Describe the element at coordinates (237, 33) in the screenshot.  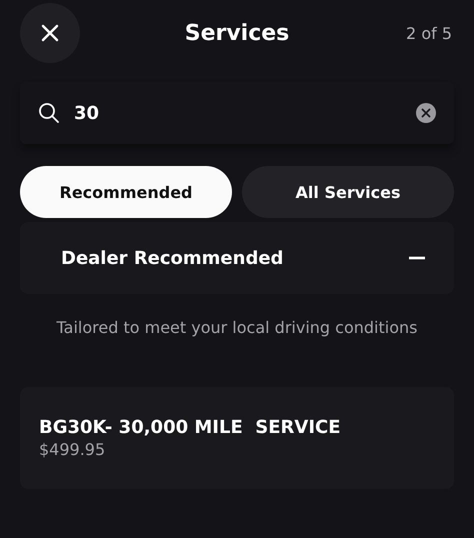
I see `page-title: Services` at that location.